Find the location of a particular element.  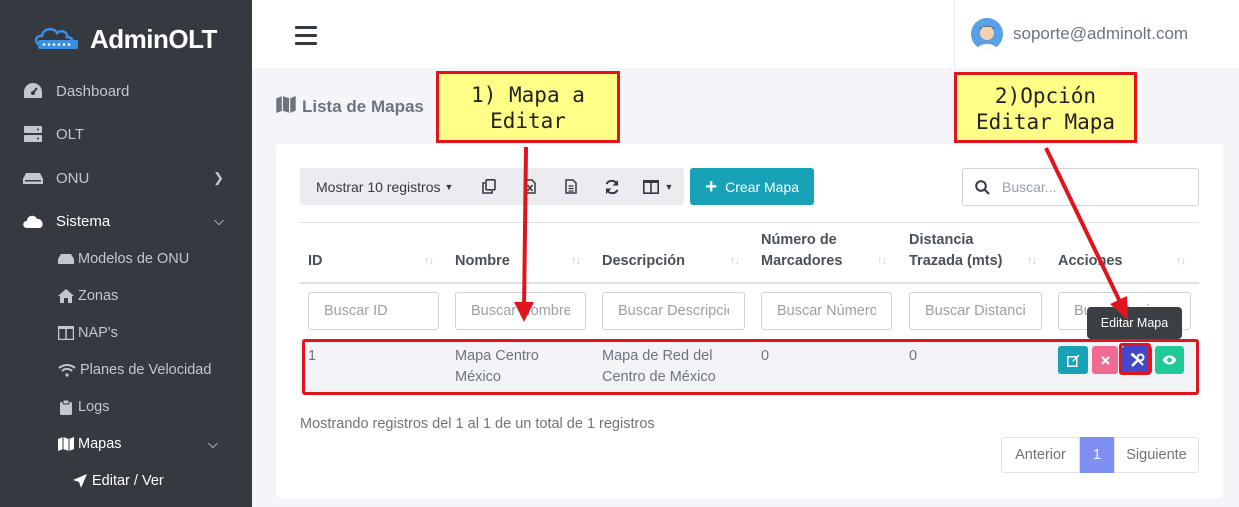

arrow-1-head is located at coordinates (524, 312).